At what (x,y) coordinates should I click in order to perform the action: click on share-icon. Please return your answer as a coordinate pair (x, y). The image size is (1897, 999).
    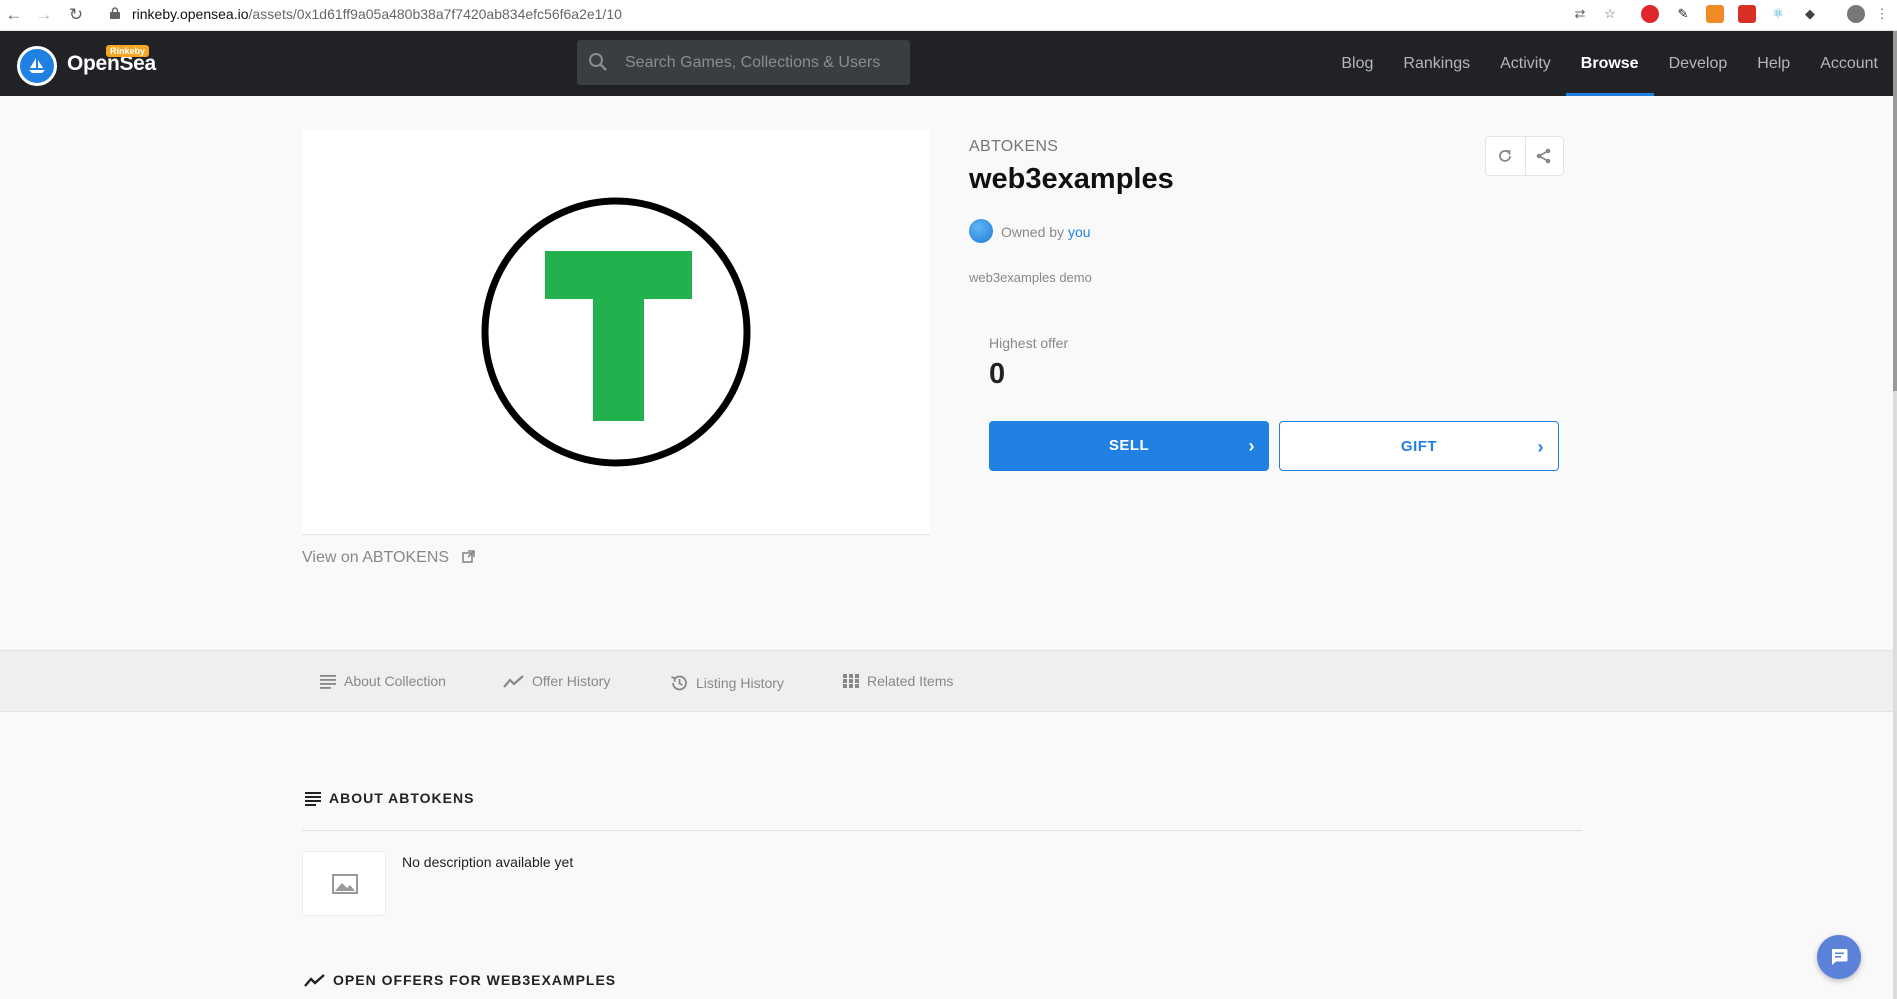
    Looking at the image, I should click on (1543, 156).